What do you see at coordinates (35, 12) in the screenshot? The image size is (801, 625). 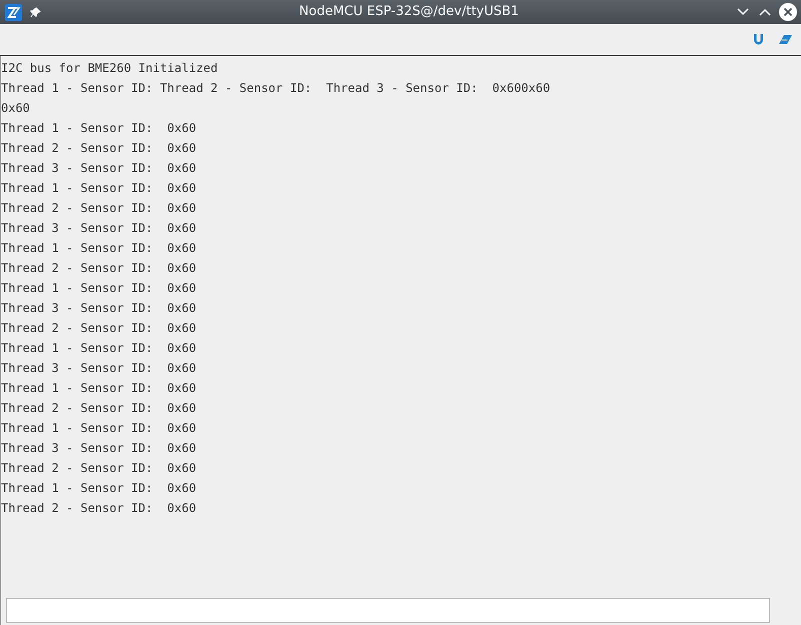 I see `pin-icon` at bounding box center [35, 12].